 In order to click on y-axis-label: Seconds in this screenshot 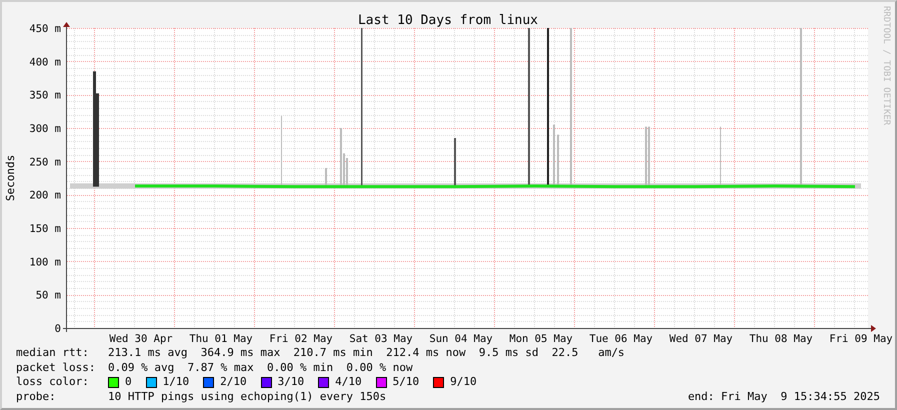, I will do `click(10, 178)`.